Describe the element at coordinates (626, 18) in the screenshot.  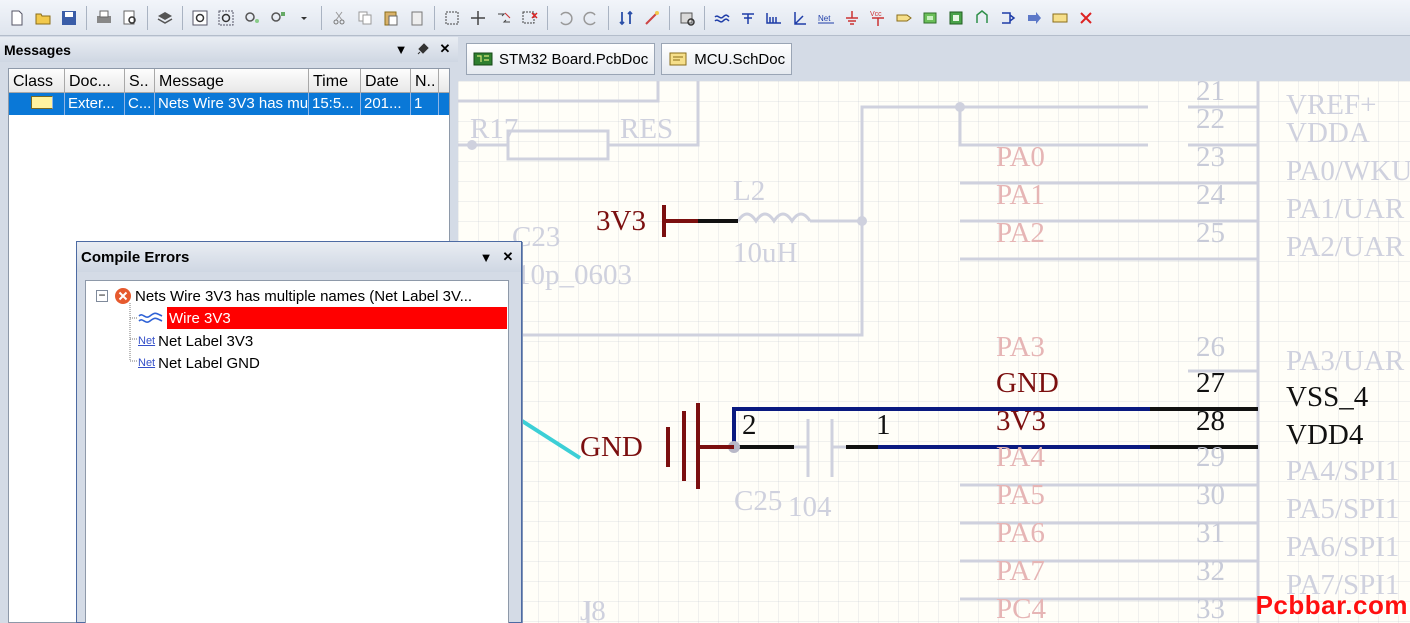
I see `hierarchy-icon` at that location.